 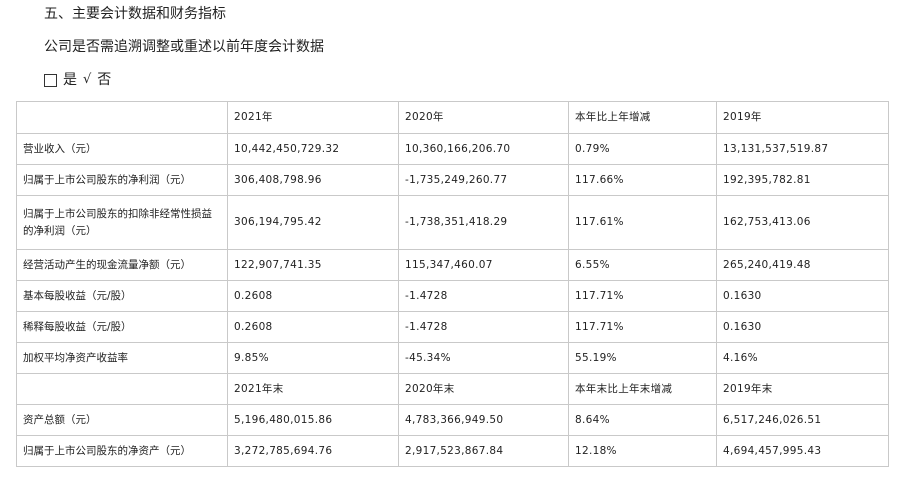 I want to click on value-cell: 122,907,741.35, so click(x=313, y=265).